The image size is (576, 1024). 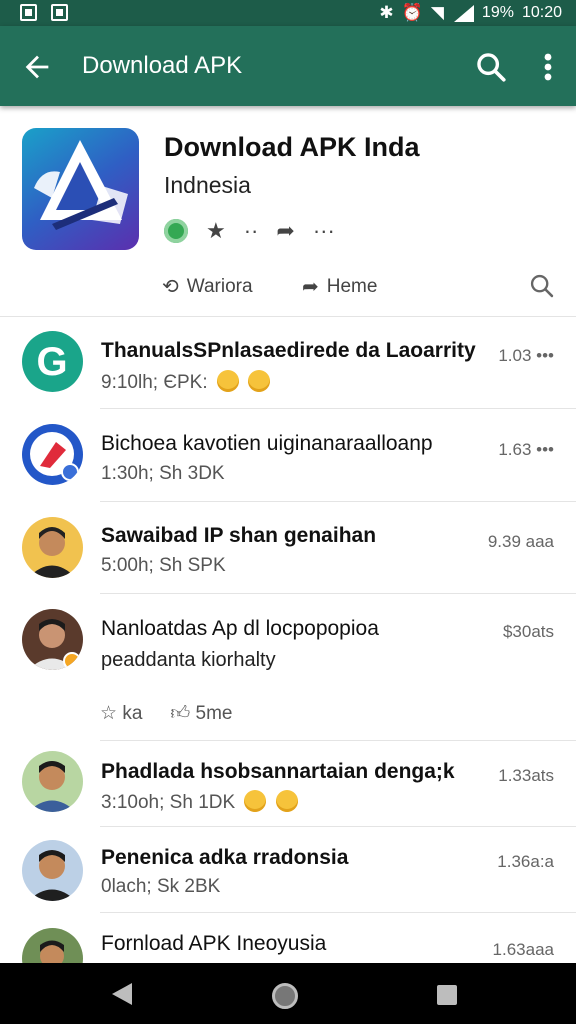 I want to click on list-item-time: 1.63 •••, so click(x=526, y=449).